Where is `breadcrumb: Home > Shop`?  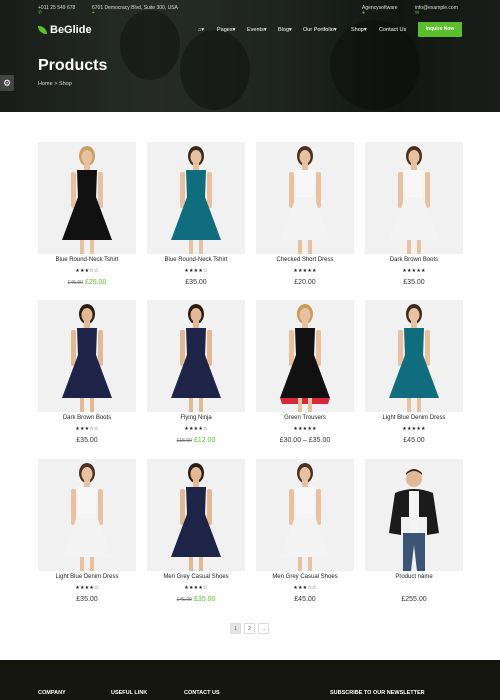 breadcrumb: Home > Shop is located at coordinates (55, 84).